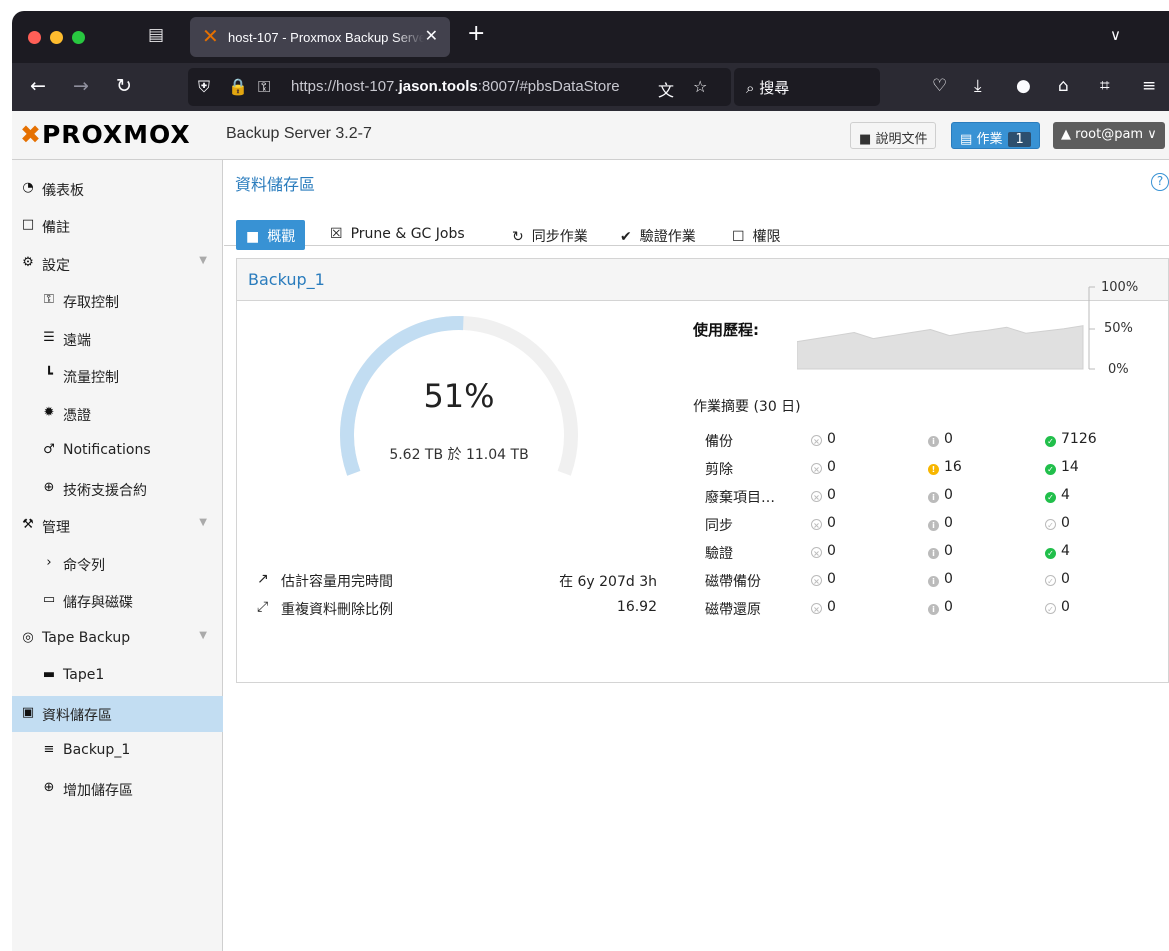  I want to click on server-icon: ☰, so click(49, 337).